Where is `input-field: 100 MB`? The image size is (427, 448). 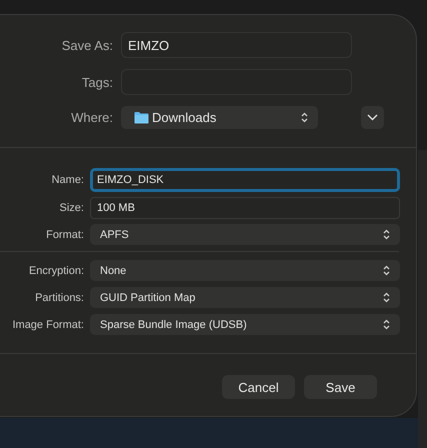
input-field: 100 MB is located at coordinates (245, 208).